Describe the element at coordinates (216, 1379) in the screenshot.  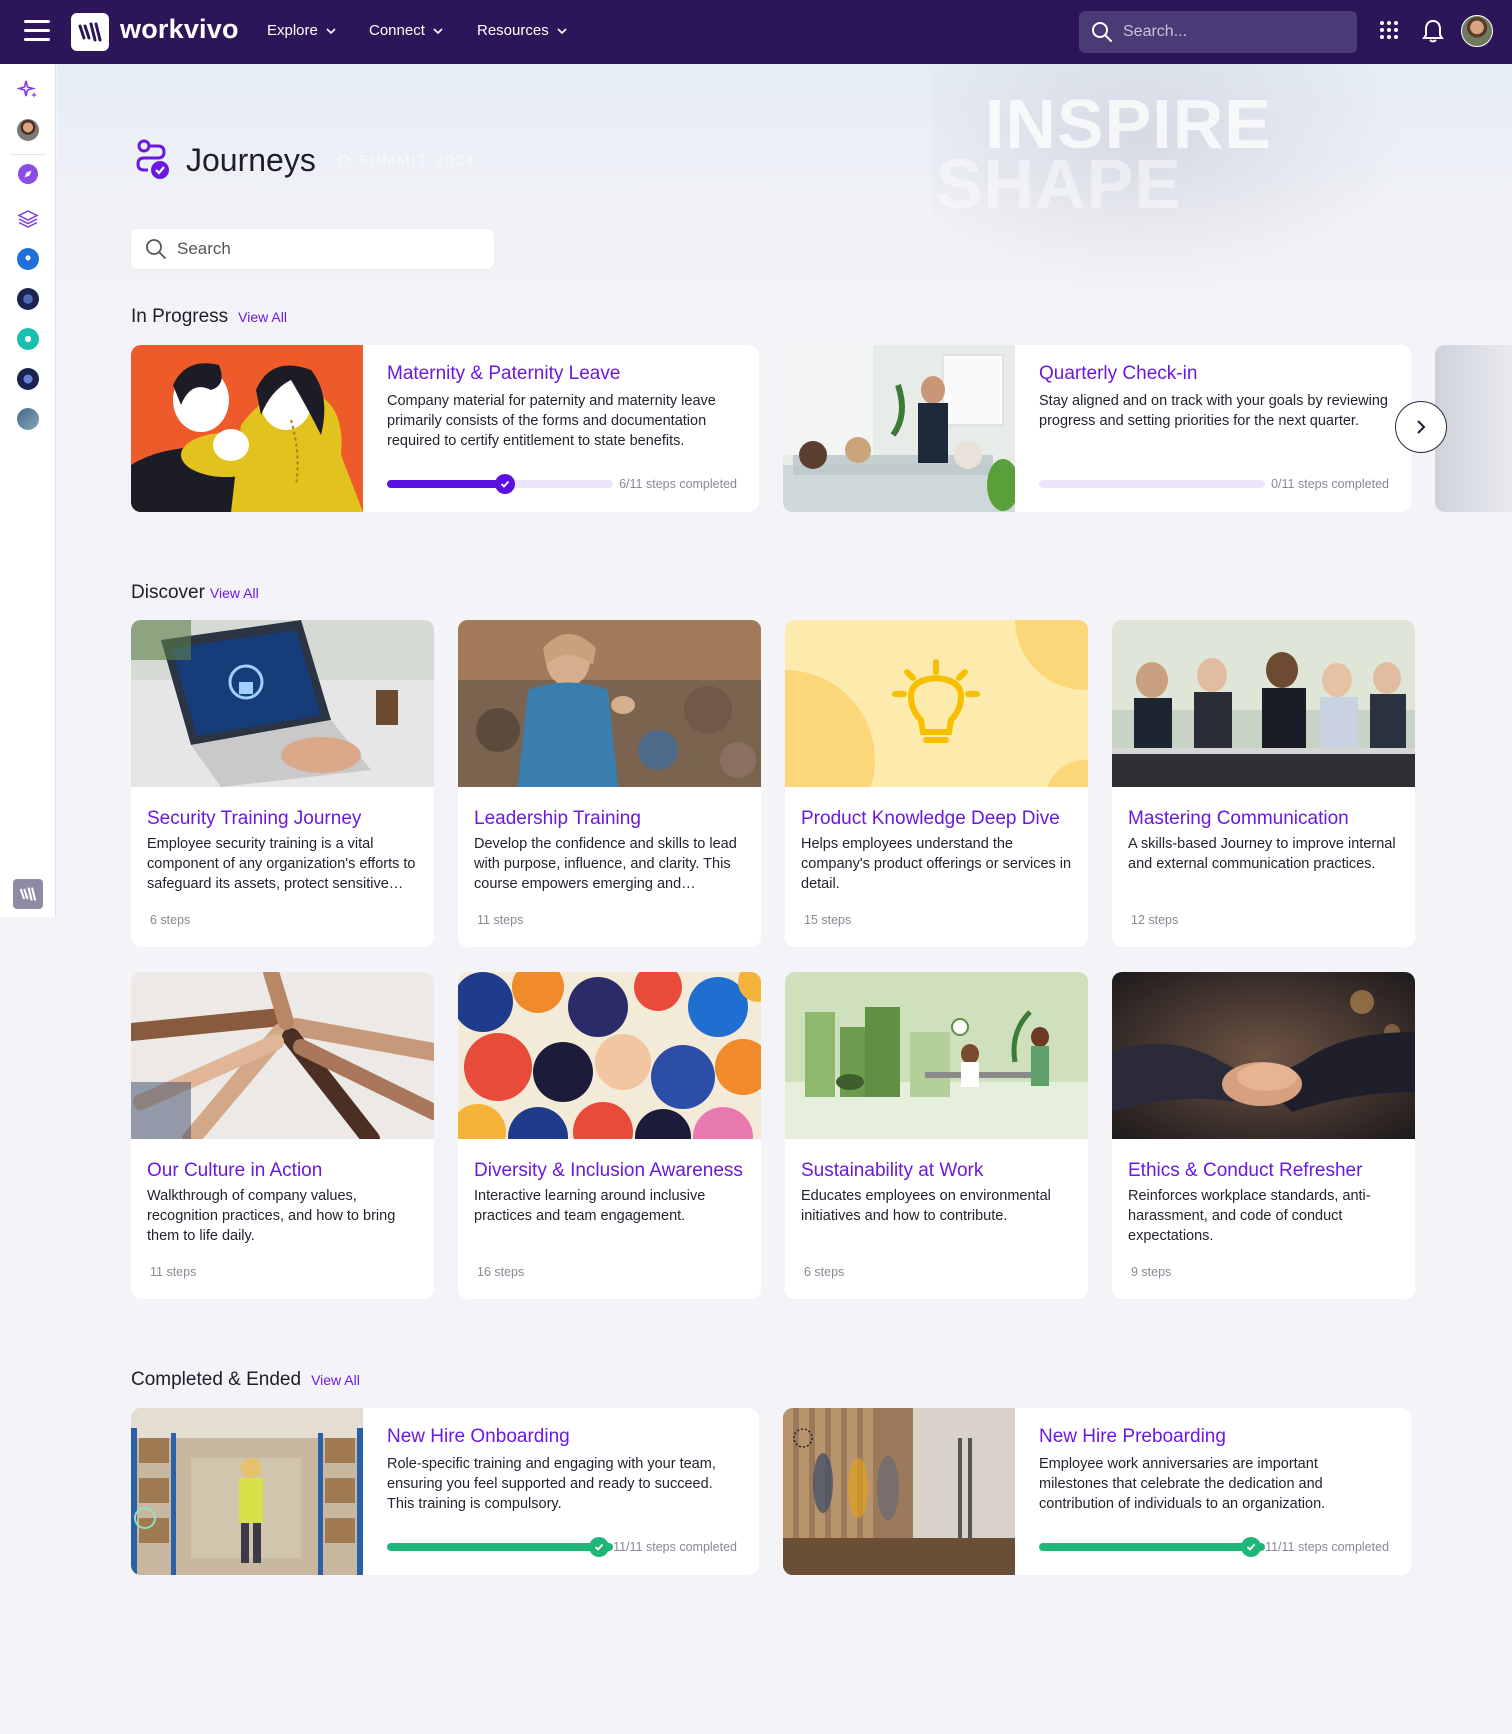
I see `section-title: Completed & Ended` at that location.